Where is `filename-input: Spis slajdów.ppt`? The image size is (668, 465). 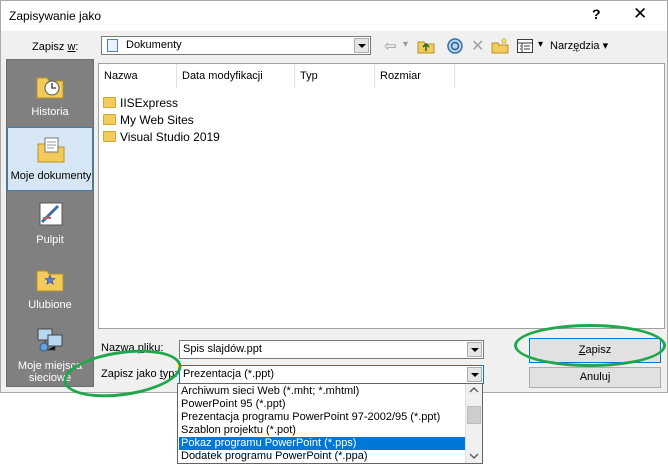
filename-input: Spis slajdów.ppt is located at coordinates (331, 349).